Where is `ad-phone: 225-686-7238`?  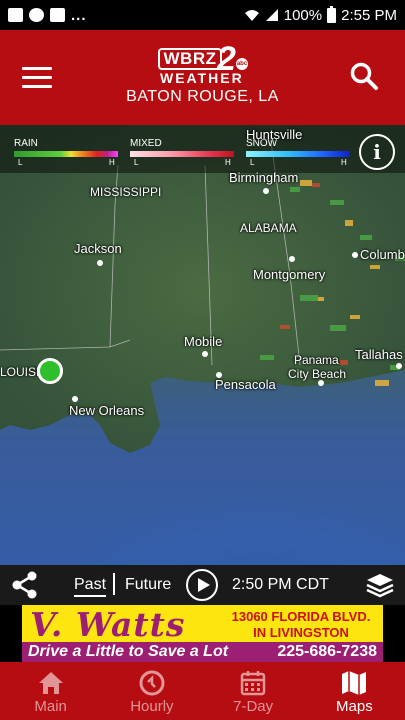
ad-phone: 225-686-7238 is located at coordinates (327, 651).